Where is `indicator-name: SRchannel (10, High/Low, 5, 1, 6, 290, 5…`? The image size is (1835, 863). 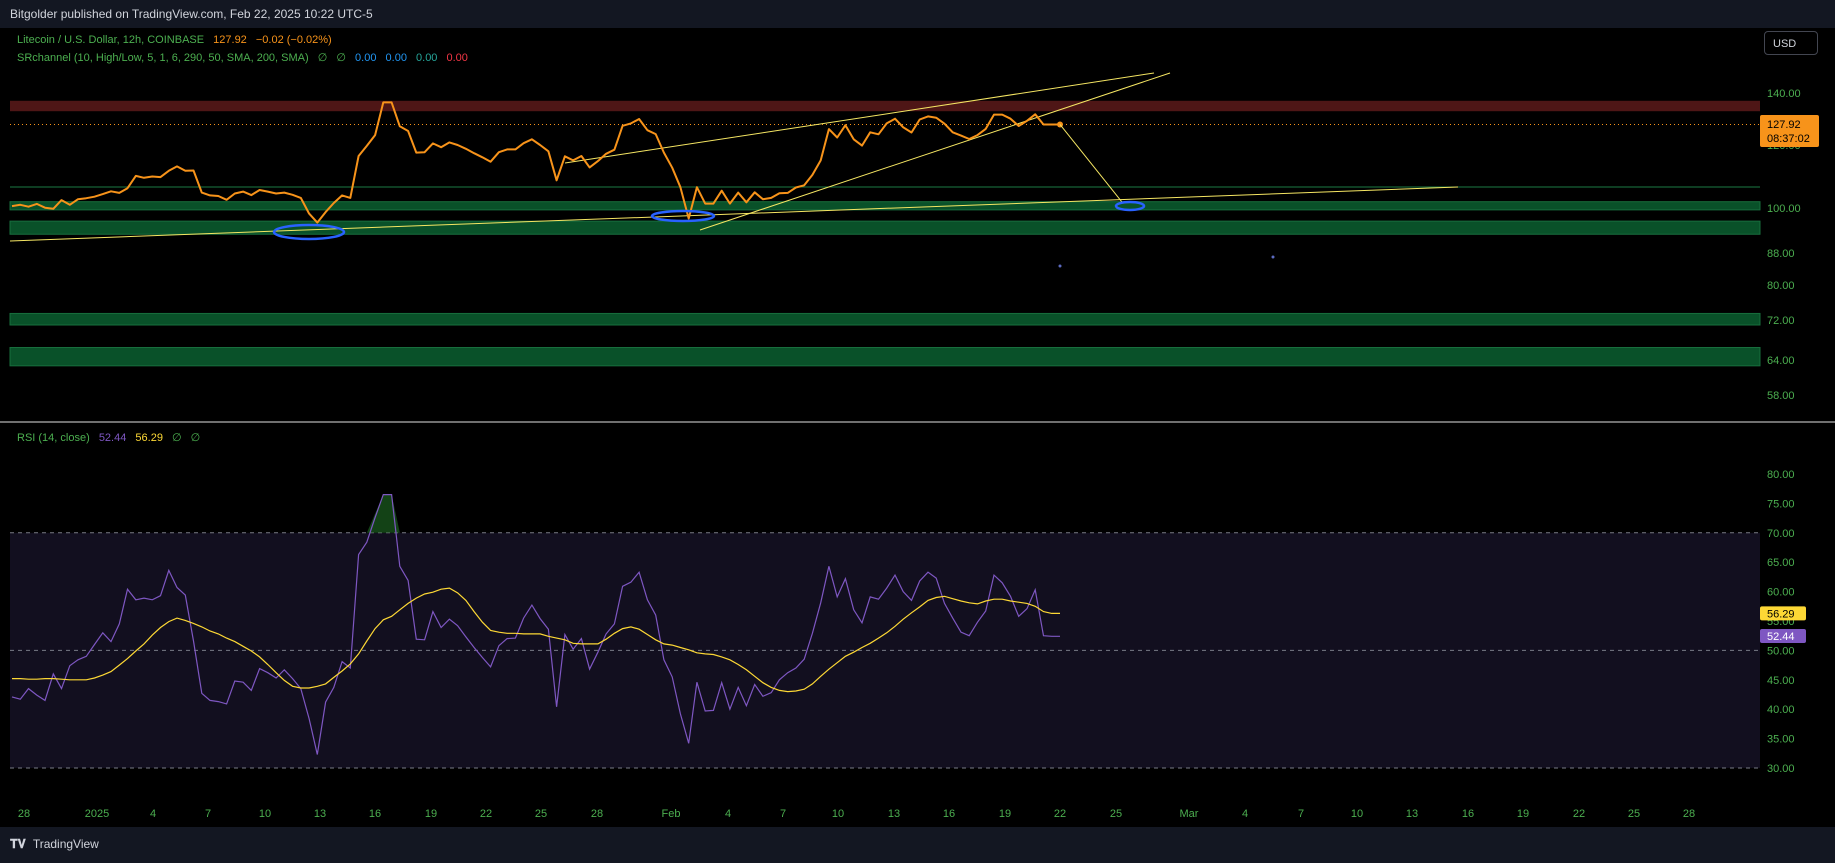 indicator-name: SRchannel (10, High/Low, 5, 1, 6, 290, 5… is located at coordinates (163, 58).